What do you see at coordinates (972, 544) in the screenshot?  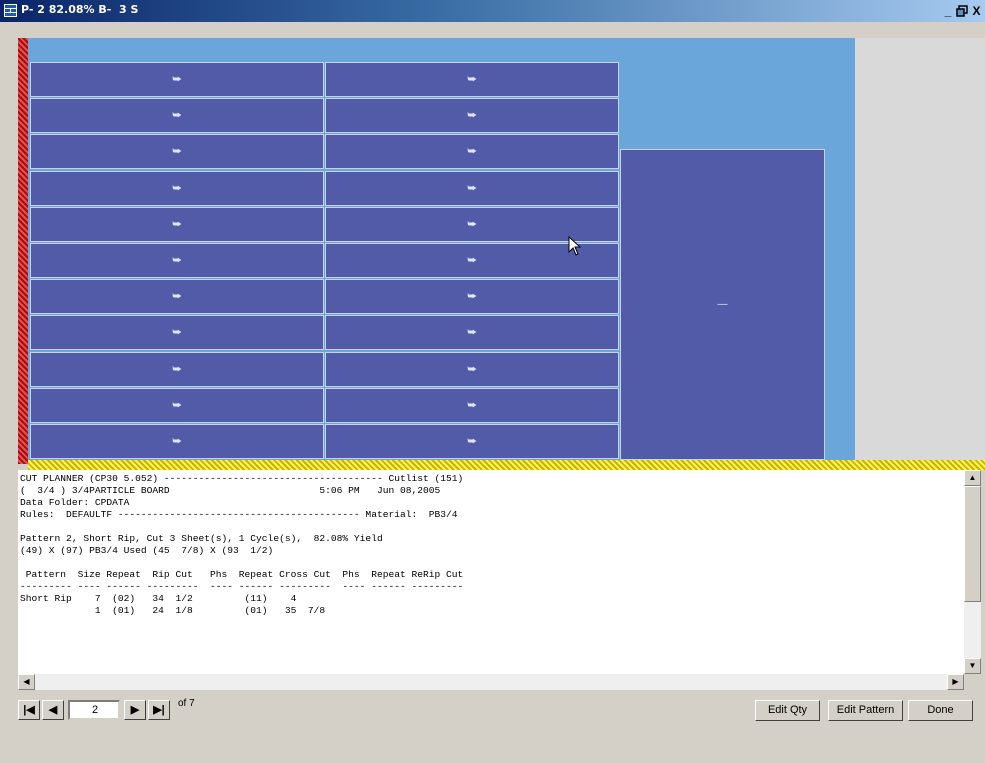 I see `vertical-scroll-thumb` at bounding box center [972, 544].